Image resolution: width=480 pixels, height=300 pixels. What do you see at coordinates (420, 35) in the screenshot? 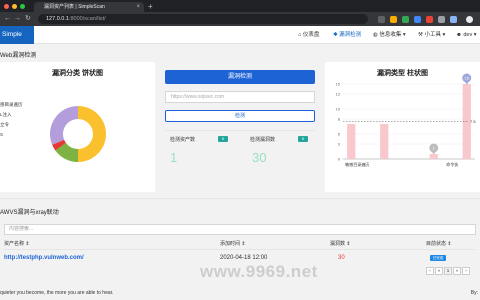
I see `tools-icon: ⚒` at bounding box center [420, 35].